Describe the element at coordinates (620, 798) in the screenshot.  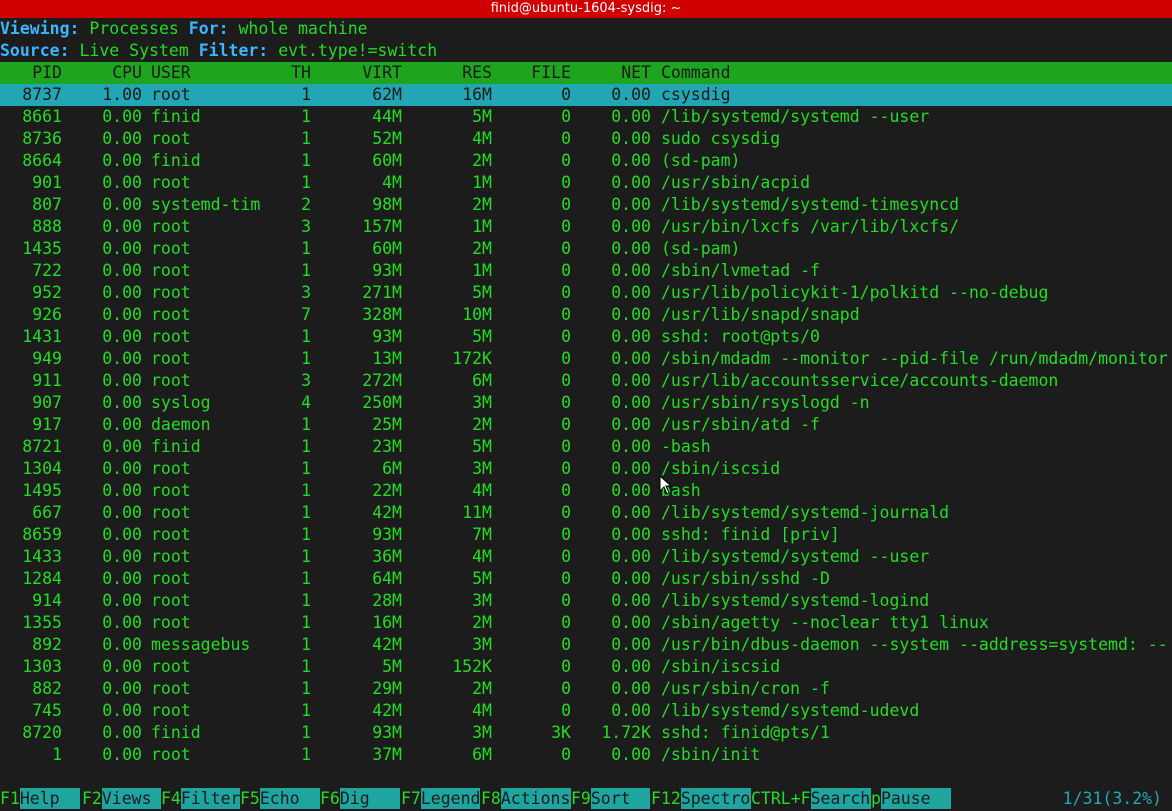
I see `fkey-label: Sort` at that location.